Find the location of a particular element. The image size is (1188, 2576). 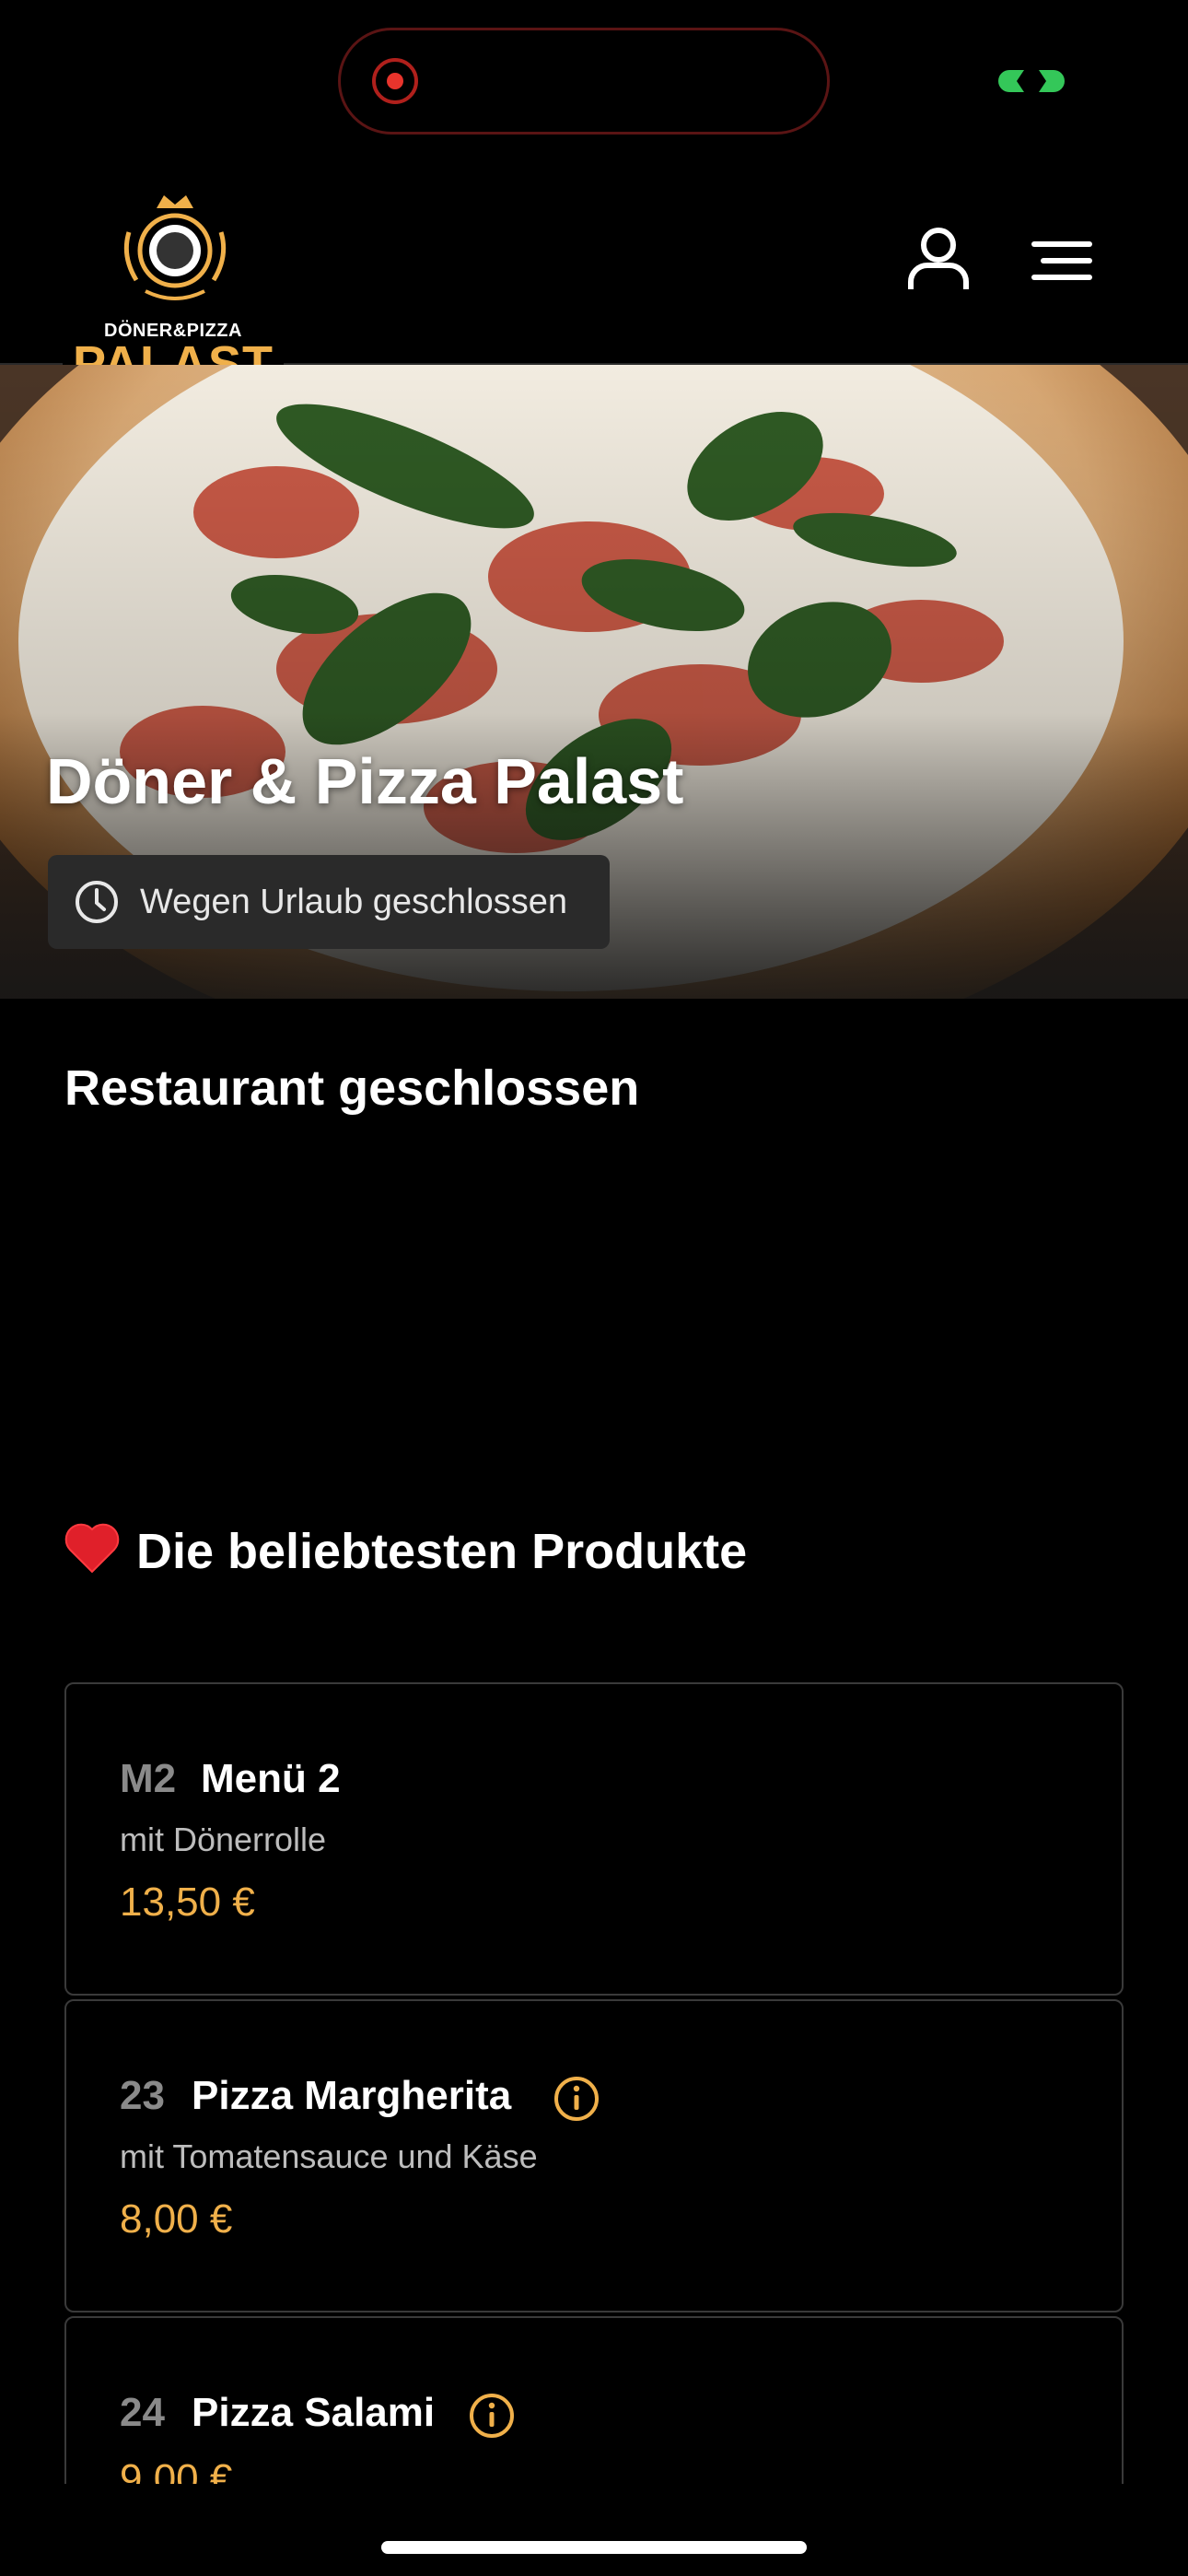

product-number: 24 is located at coordinates (143, 2412).